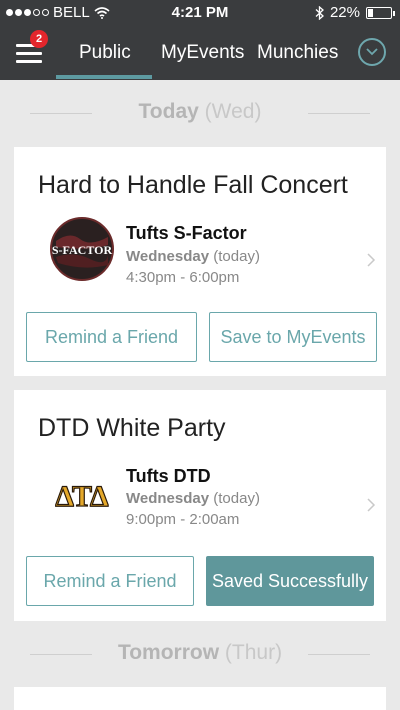 The image size is (400, 710). Describe the element at coordinates (290, 581) in the screenshot. I see `saved-successfully-button: Saved Successfully` at that location.